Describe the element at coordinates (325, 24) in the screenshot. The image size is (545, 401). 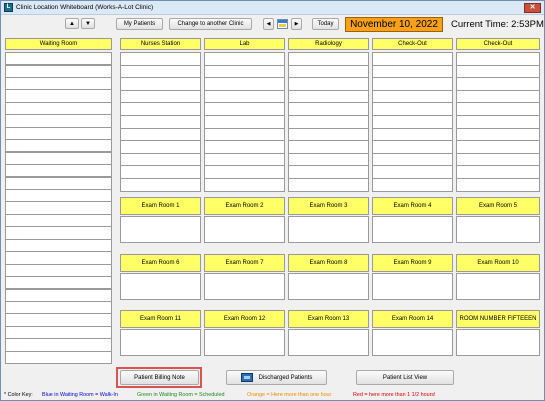
I see `today-button: Today` at that location.